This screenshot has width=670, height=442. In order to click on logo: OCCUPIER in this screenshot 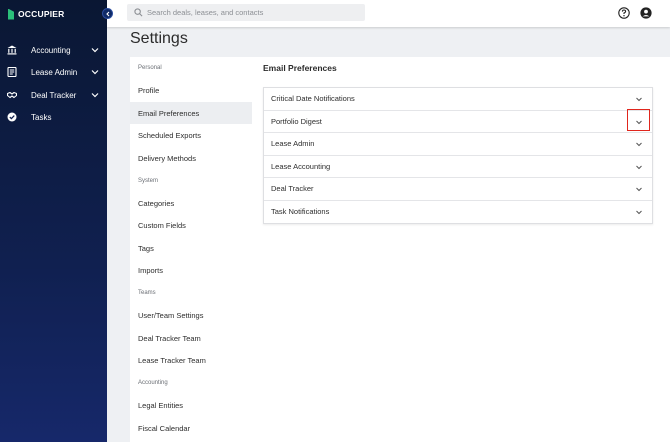, I will do `click(36, 14)`.